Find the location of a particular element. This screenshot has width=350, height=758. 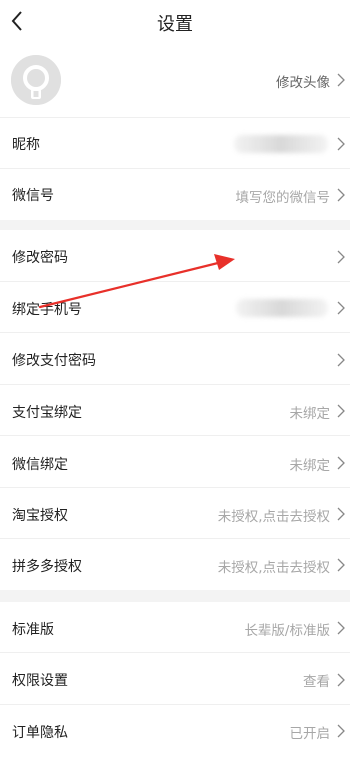

blurred-nickname is located at coordinates (281, 144).